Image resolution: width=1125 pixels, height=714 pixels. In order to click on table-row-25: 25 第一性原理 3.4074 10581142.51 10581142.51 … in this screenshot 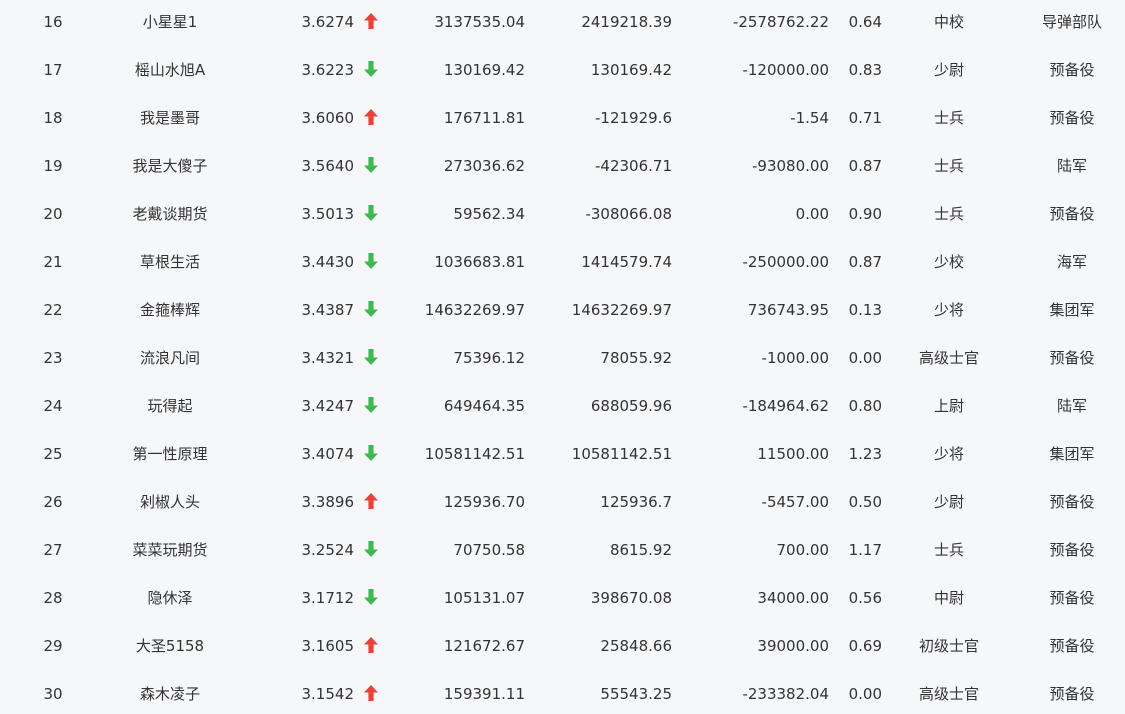, I will do `click(562, 456)`.